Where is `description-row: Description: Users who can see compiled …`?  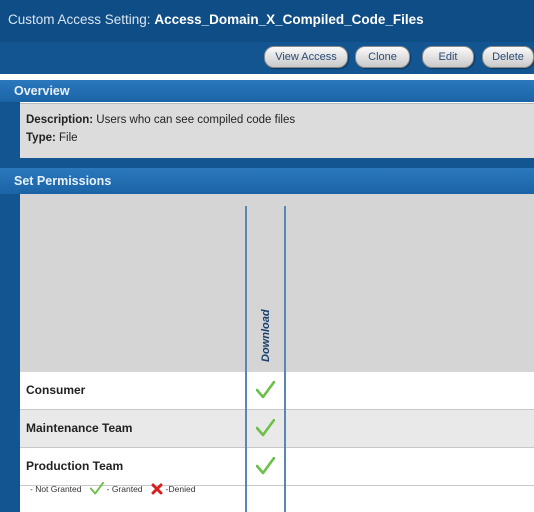
description-row: Description: Users who can see compiled … is located at coordinates (277, 120).